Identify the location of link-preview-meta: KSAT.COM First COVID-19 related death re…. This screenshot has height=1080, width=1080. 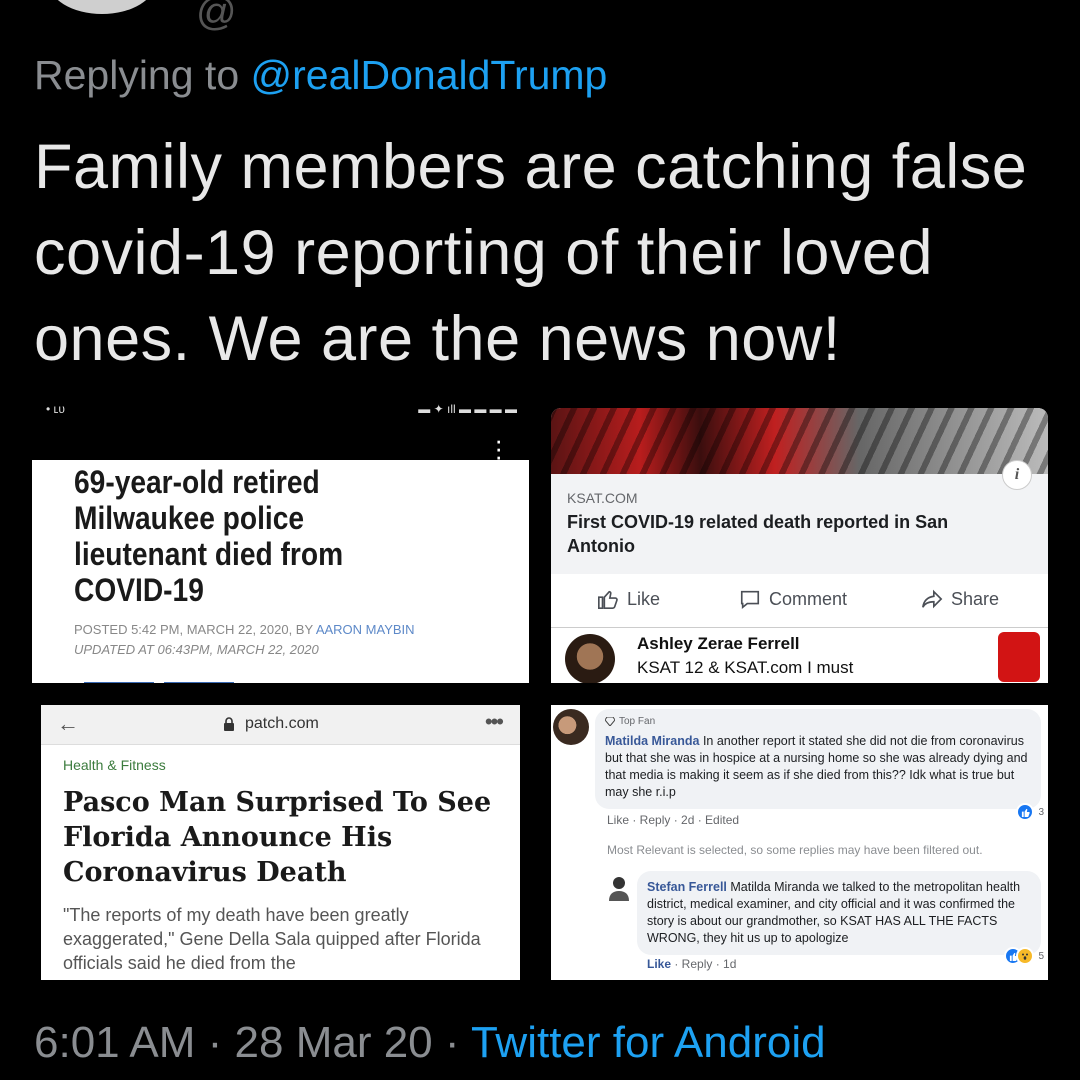
(799, 524).